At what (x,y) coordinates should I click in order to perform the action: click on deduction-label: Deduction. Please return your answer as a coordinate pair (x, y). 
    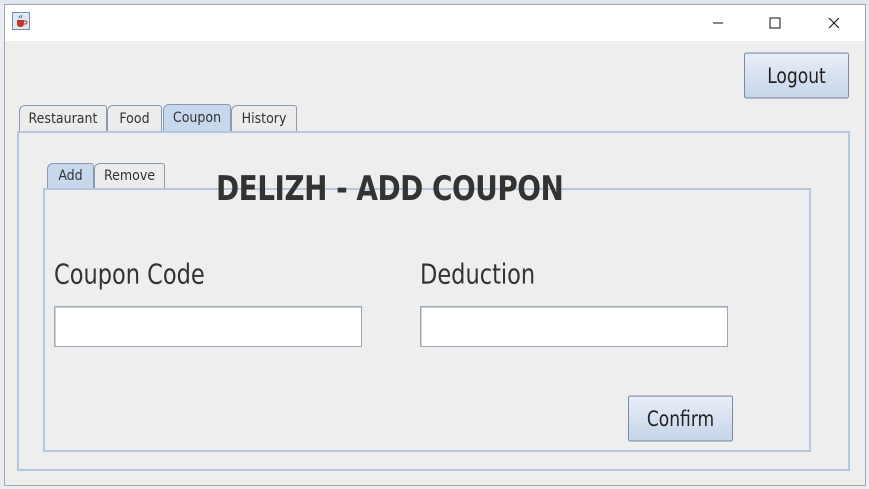
    Looking at the image, I should click on (478, 274).